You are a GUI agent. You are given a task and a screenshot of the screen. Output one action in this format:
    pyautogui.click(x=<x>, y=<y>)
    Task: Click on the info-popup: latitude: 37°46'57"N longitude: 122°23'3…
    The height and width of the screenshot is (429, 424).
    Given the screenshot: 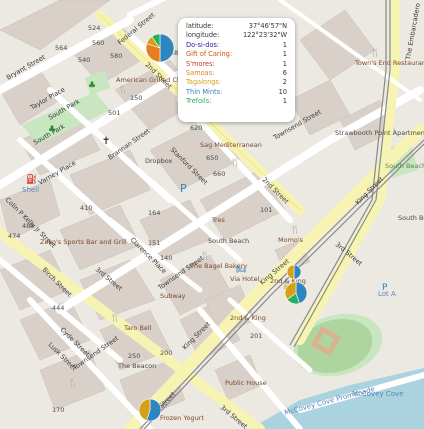 What is the action you would take?
    pyautogui.click(x=236, y=70)
    